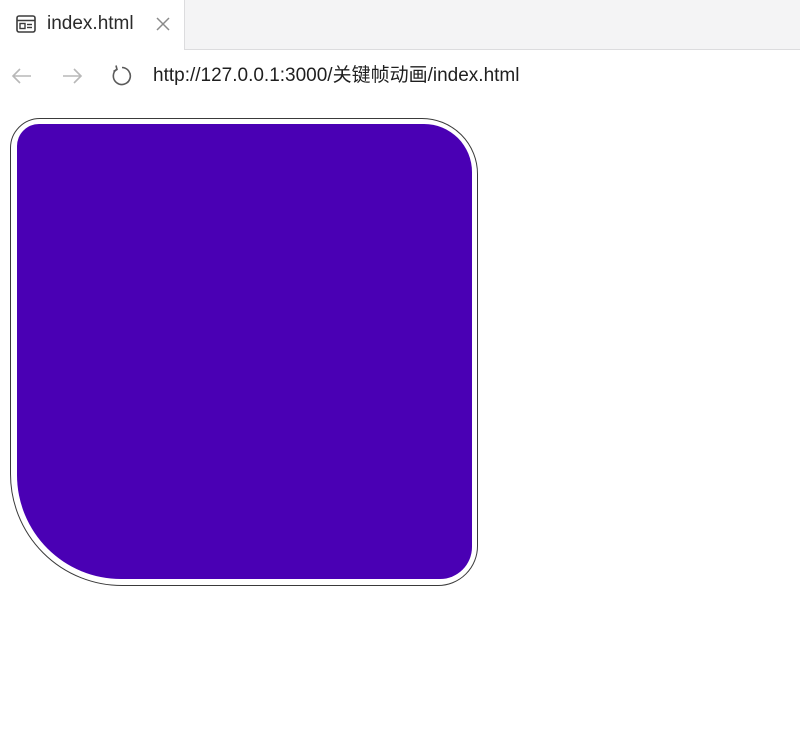 Image resolution: width=800 pixels, height=752 pixels. Describe the element at coordinates (400, 25) in the screenshot. I see `tab-bar: index.html` at that location.